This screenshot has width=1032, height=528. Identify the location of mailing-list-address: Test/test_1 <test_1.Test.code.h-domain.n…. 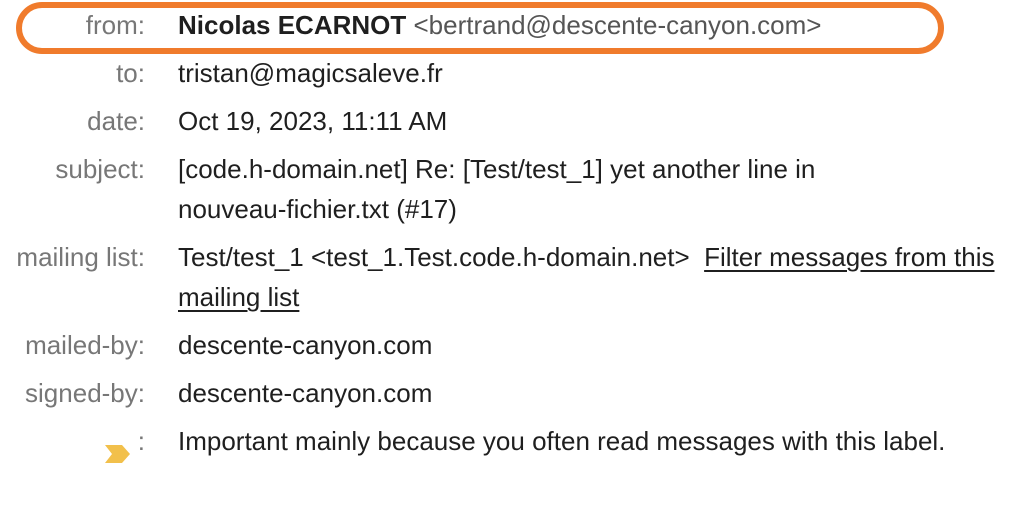
(434, 257).